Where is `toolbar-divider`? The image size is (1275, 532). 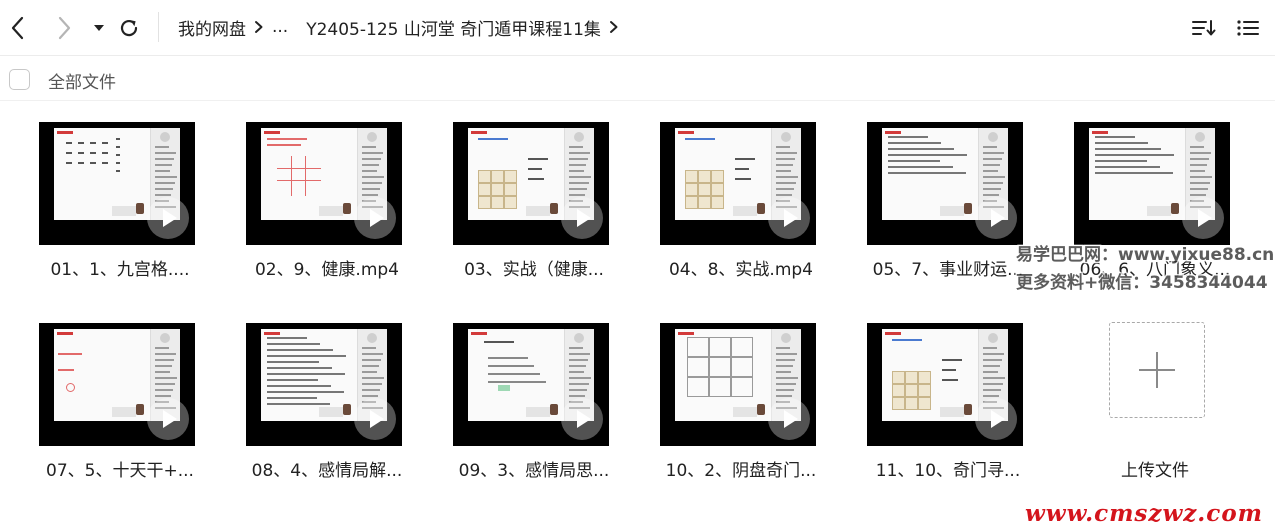
toolbar-divider is located at coordinates (158, 27).